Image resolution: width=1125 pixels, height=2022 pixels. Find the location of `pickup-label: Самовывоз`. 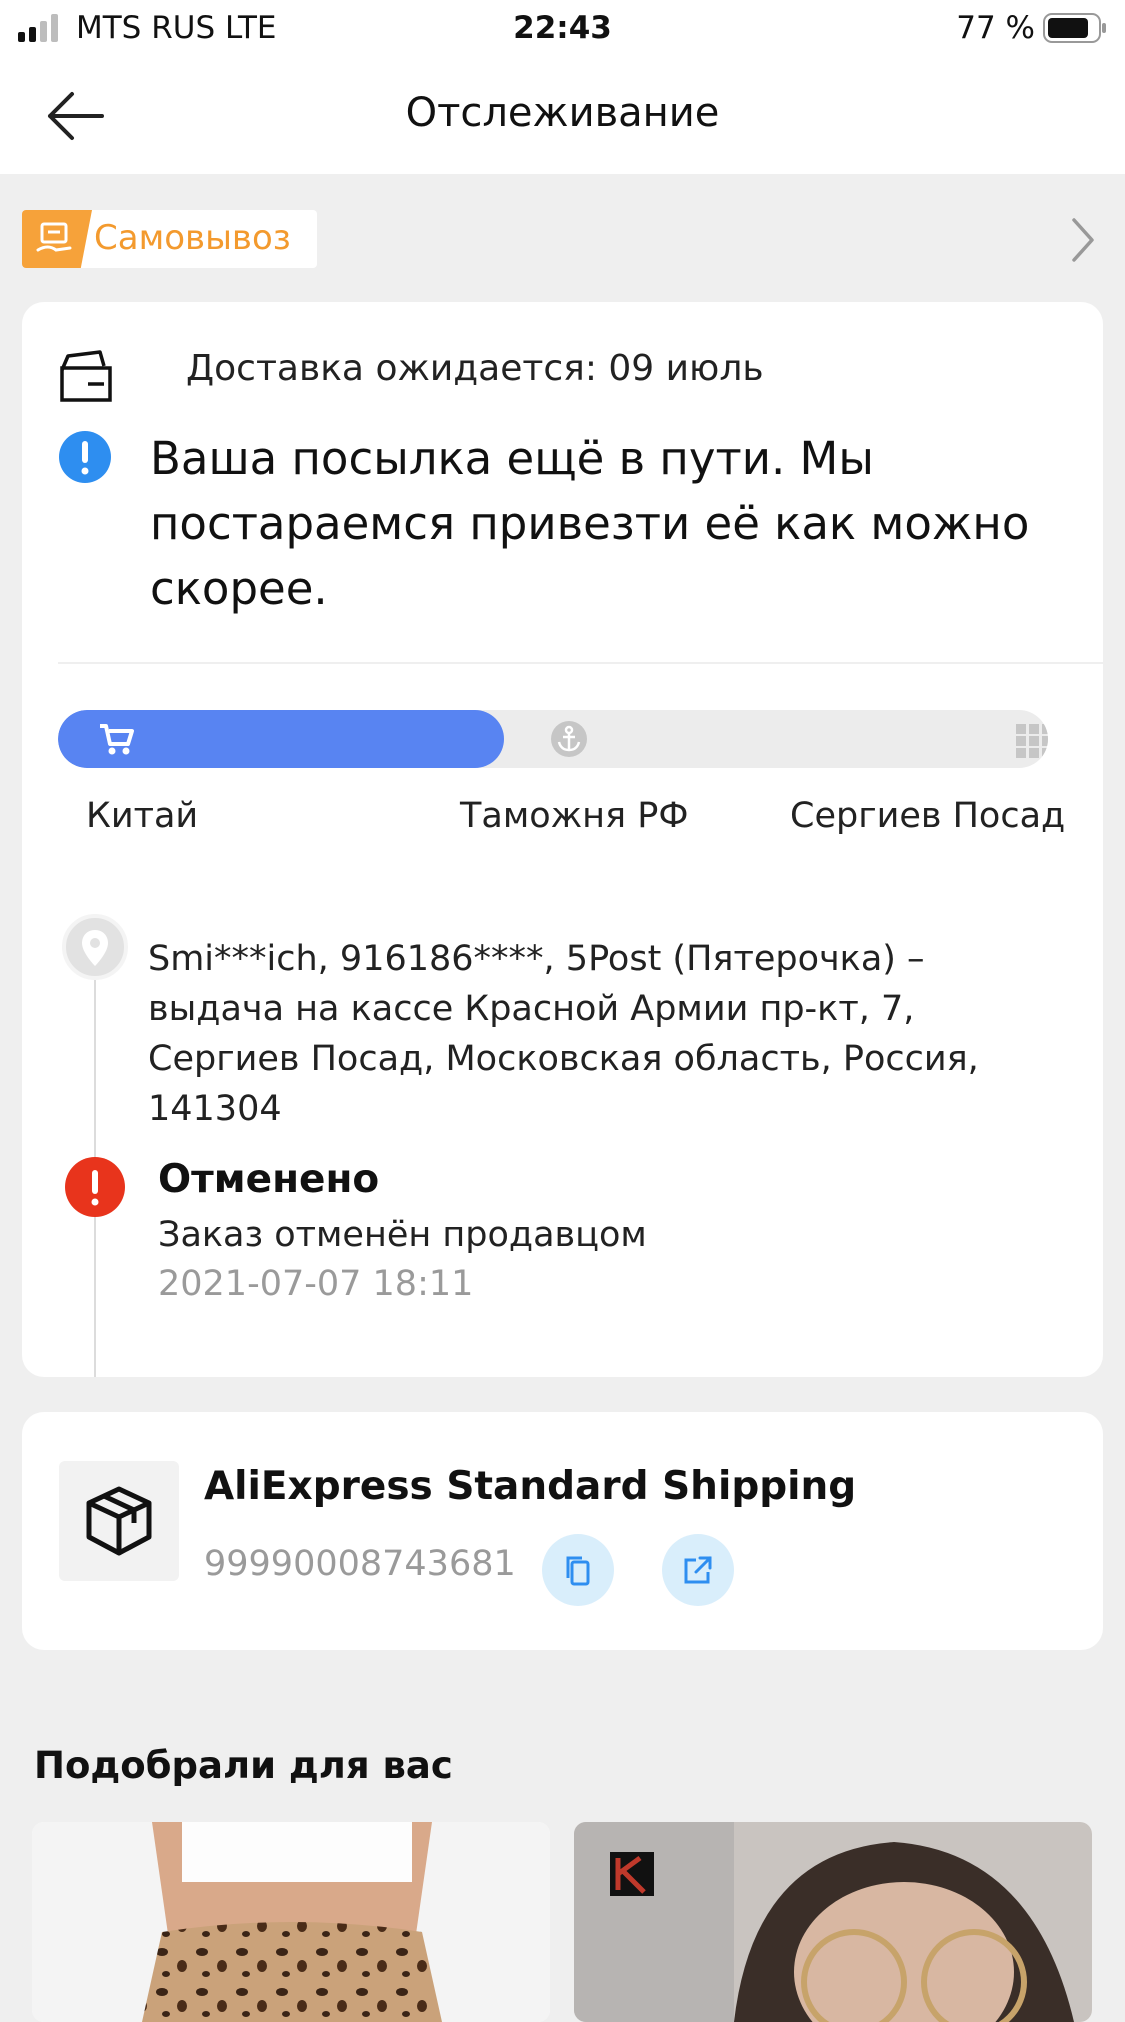

pickup-label: Самовывоз is located at coordinates (192, 238).